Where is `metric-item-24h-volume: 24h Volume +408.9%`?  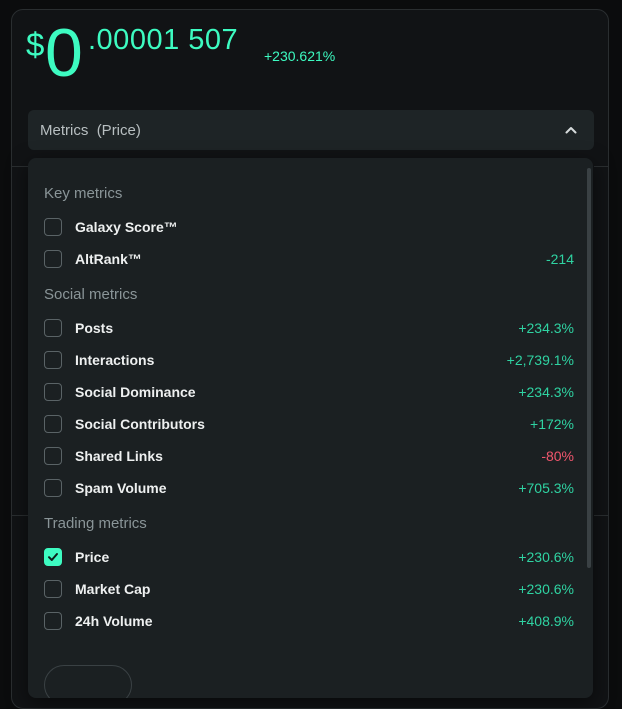 metric-item-24h-volume: 24h Volume +408.9% is located at coordinates (309, 621).